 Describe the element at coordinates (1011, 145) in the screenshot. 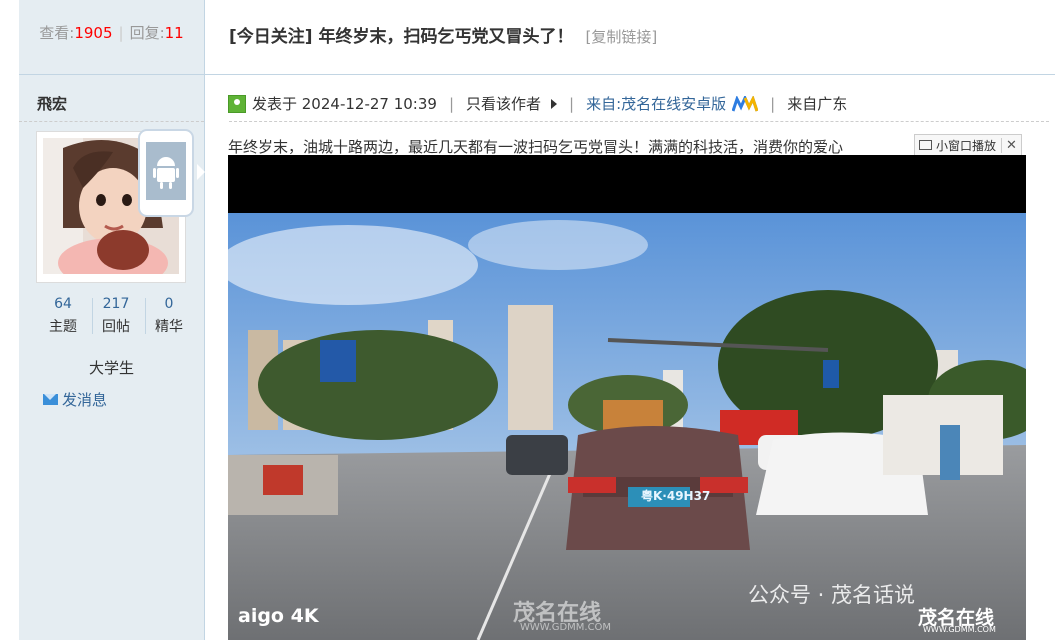

I see `close-mini-window-button: ✕` at that location.